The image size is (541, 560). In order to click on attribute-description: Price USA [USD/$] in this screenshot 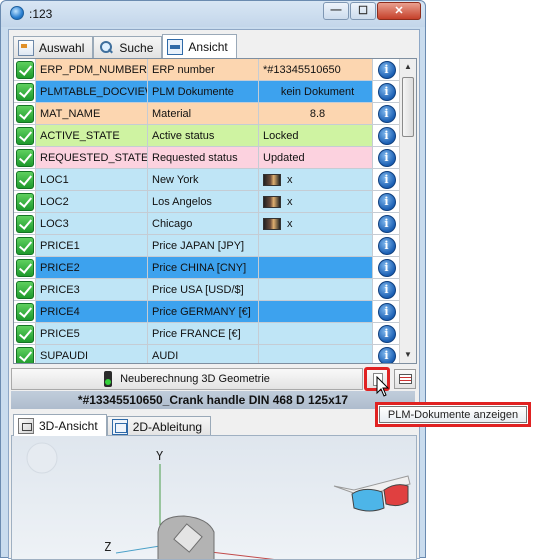, I will do `click(203, 289)`.